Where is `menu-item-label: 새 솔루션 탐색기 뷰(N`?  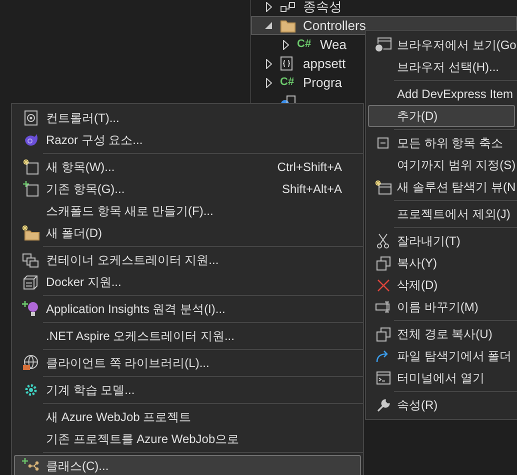 menu-item-label: 새 솔루션 탐색기 뷰(N is located at coordinates (456, 187).